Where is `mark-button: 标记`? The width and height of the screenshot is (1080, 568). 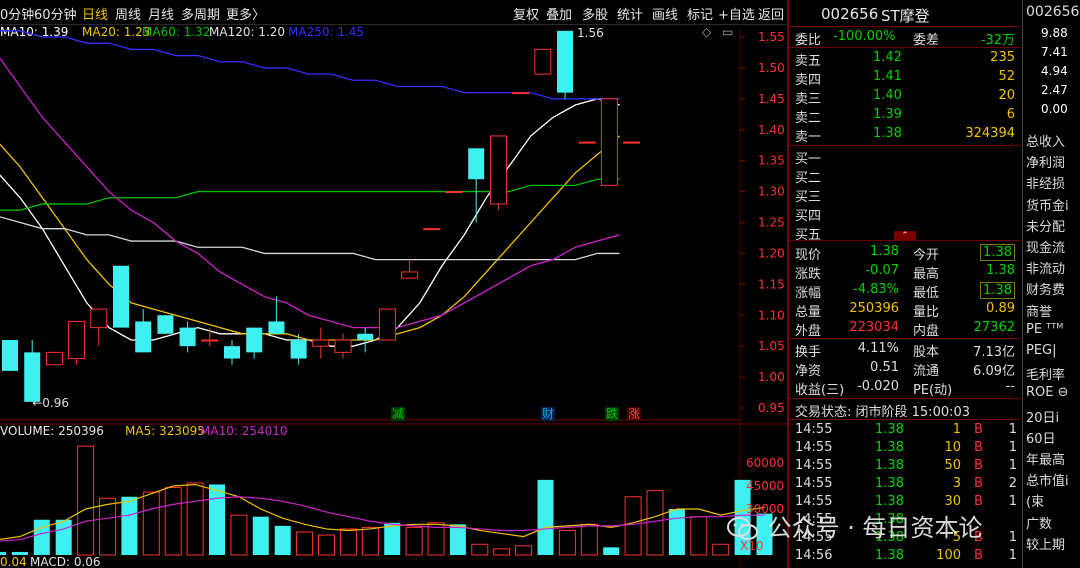
mark-button: 标记 is located at coordinates (700, 13).